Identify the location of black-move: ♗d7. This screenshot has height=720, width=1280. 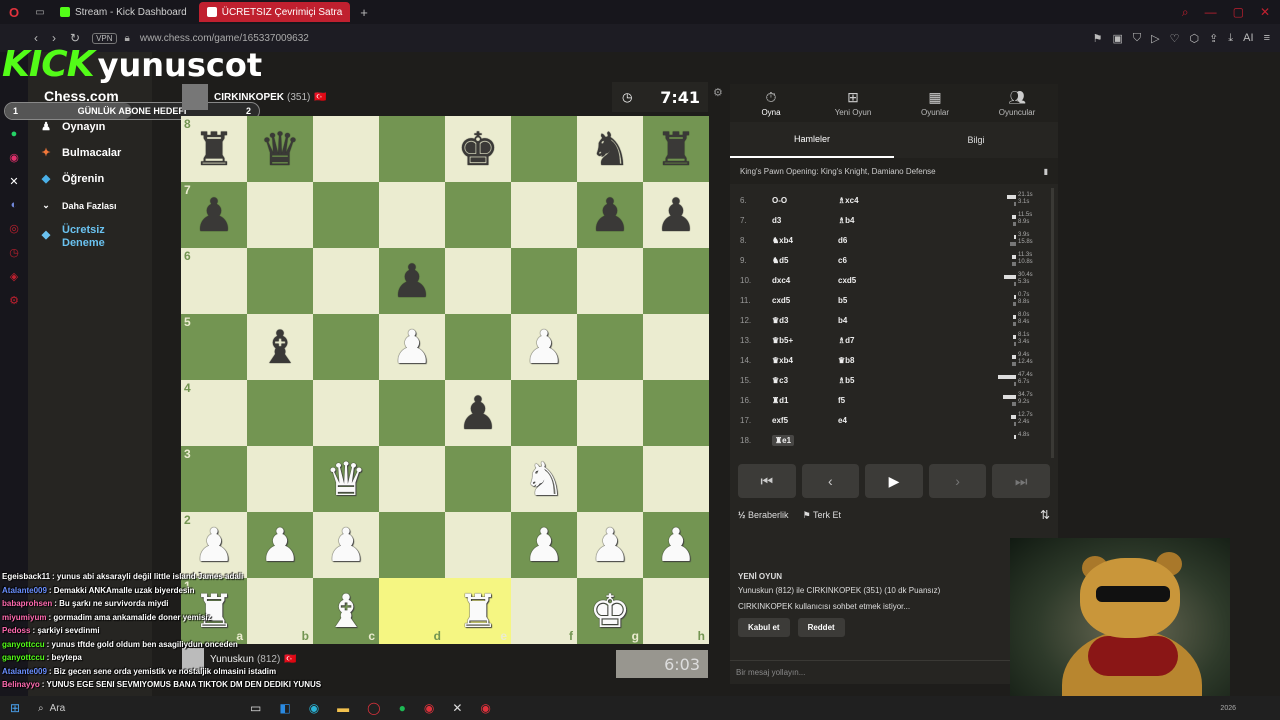
(888, 340).